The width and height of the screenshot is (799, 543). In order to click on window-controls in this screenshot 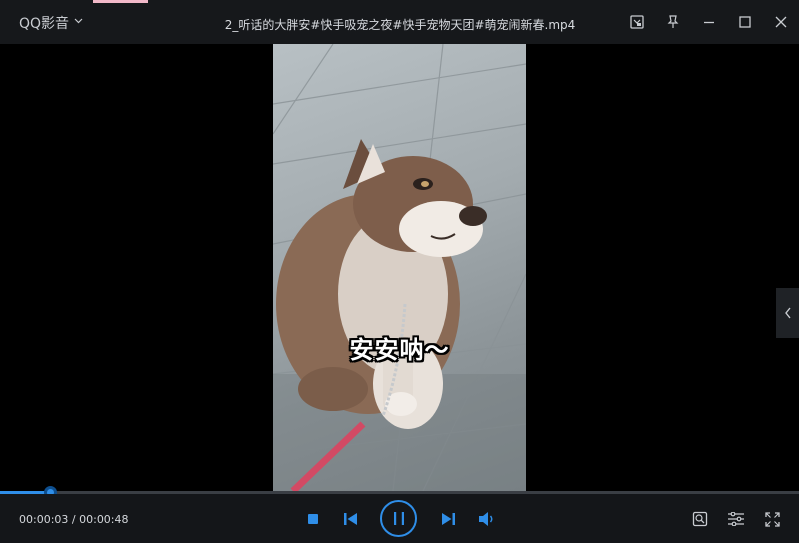, I will do `click(709, 22)`.